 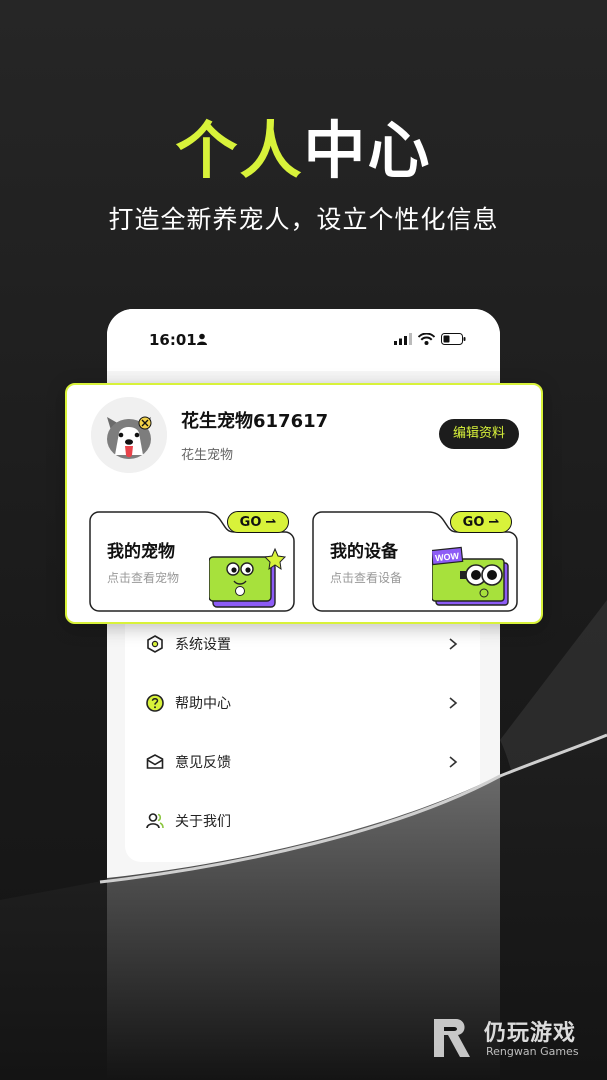 What do you see at coordinates (532, 1051) in the screenshot?
I see `watermark-subtitle: Rengwan Games` at bounding box center [532, 1051].